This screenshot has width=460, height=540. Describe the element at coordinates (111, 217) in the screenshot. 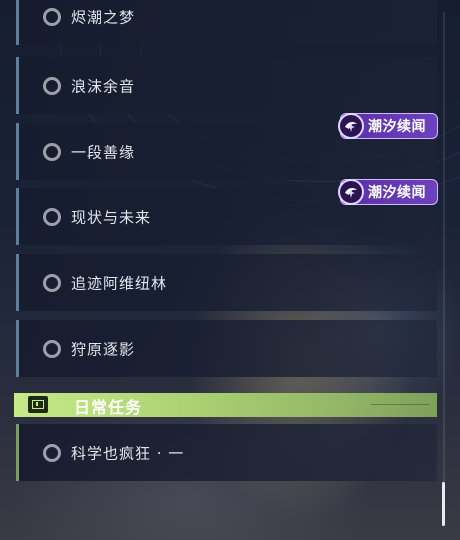

I see `quest-label: 现状与未来` at that location.